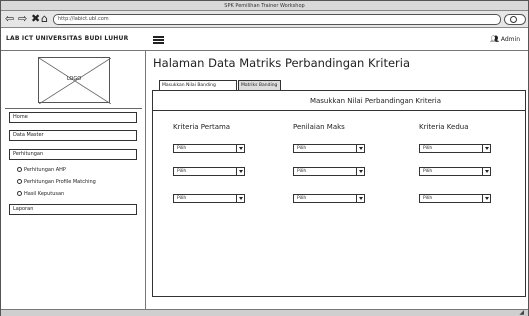 This screenshot has height=316, width=529. I want to click on panel-title: Masukkan Nilai Perbandingan Kriteria, so click(339, 101).